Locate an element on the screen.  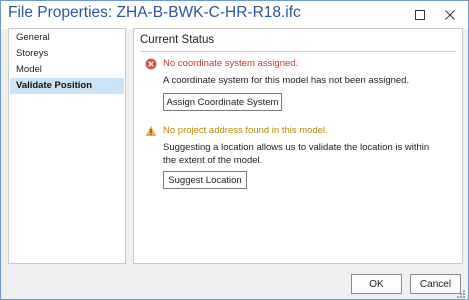
assign-coordinate-system-button: Assign Coordinate System is located at coordinates (222, 102).